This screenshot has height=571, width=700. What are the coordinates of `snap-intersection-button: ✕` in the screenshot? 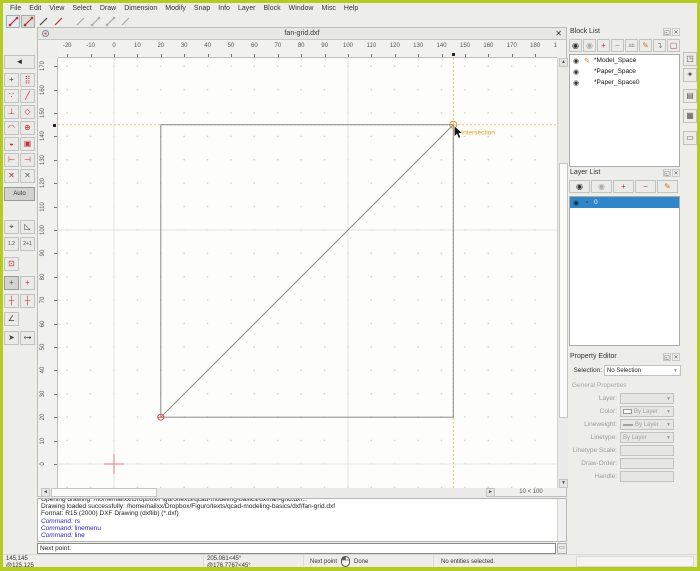 It's located at (11, 176).